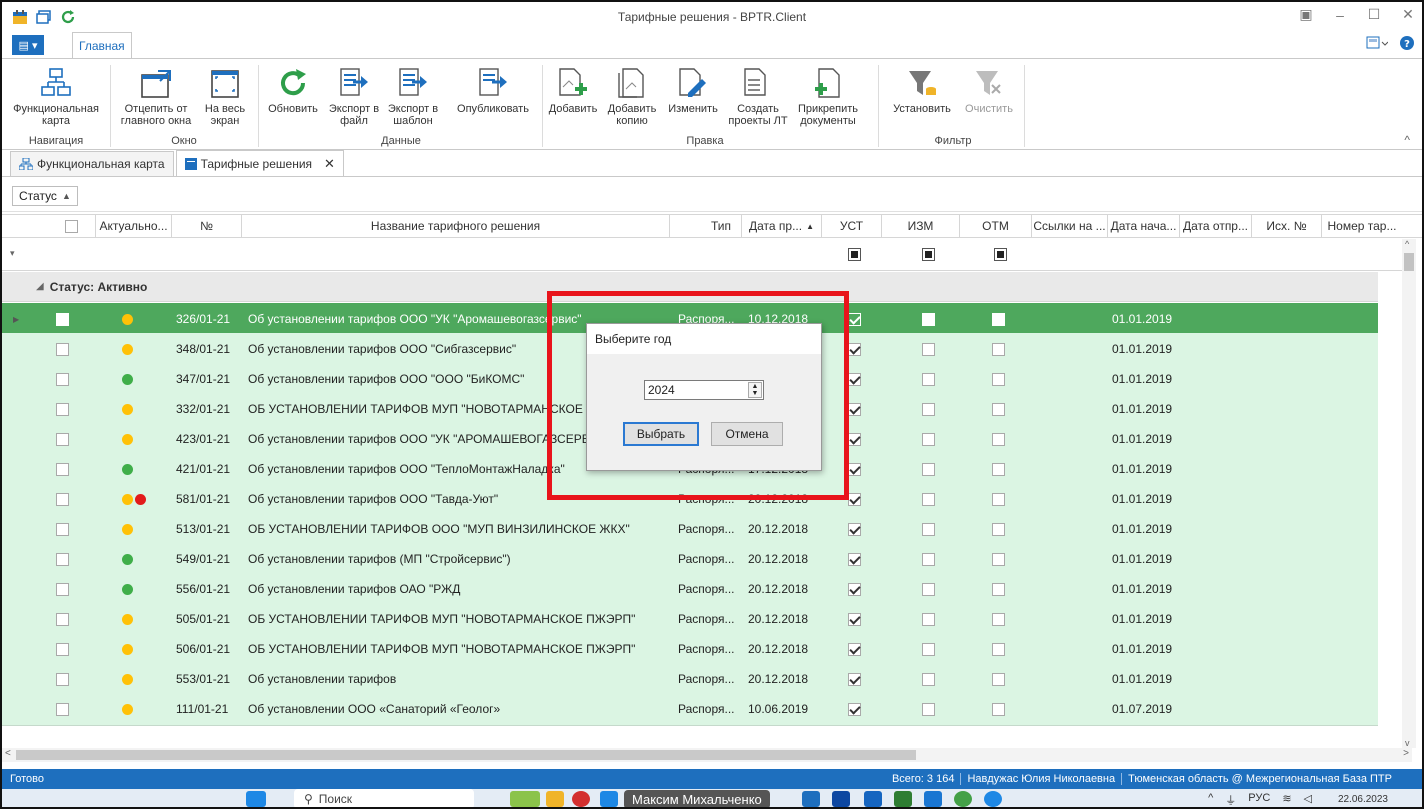 This screenshot has height=809, width=1424. What do you see at coordinates (693, 87) in the screenshot?
I see `edit-button: Изменить` at bounding box center [693, 87].